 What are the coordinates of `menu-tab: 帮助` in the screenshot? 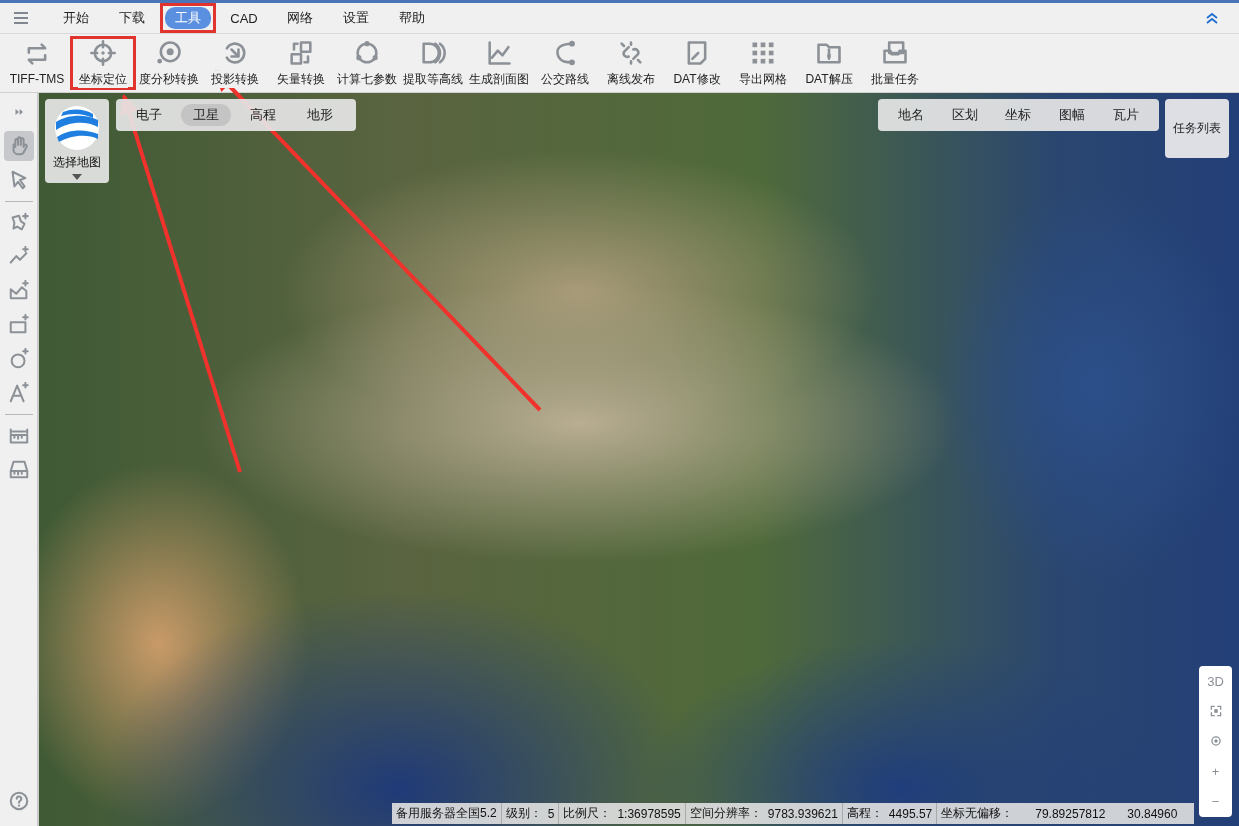 It's located at (412, 18).